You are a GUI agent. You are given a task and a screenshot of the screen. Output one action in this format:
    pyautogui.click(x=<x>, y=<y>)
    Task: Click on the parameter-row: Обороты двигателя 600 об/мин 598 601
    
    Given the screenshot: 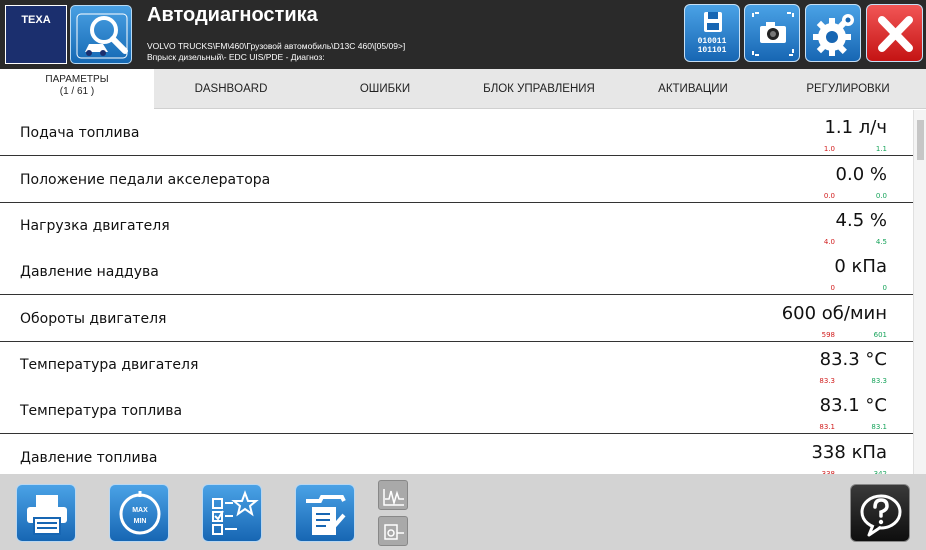 What is the action you would take?
    pyautogui.click(x=456, y=319)
    